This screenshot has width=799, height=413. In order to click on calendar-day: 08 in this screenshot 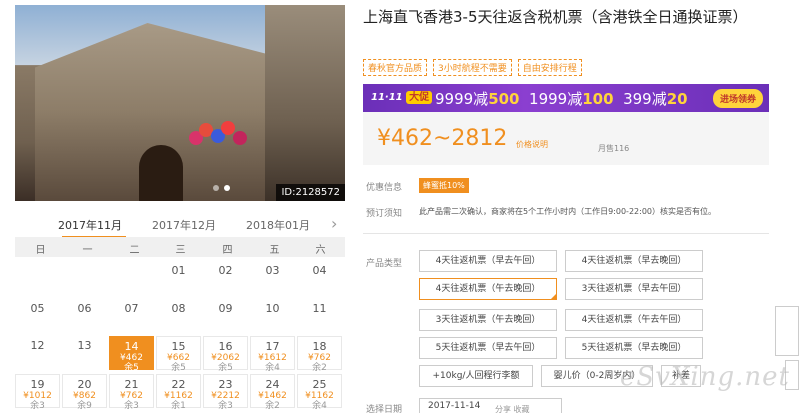, I will do `click(178, 316)`.